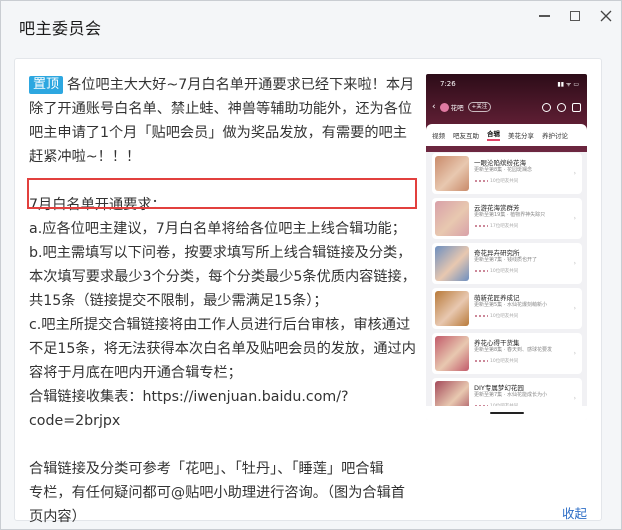  What do you see at coordinates (507, 263) in the screenshot?
I see `phone-collection-card: 奇花异卉研究所 更新至第7集 · 钱线质也开了 10位吧友共同 ›` at bounding box center [507, 263].